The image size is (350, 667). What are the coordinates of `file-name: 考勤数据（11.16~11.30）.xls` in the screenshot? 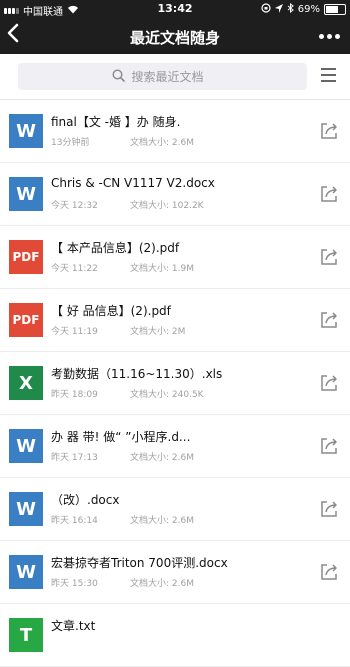 It's located at (137, 374).